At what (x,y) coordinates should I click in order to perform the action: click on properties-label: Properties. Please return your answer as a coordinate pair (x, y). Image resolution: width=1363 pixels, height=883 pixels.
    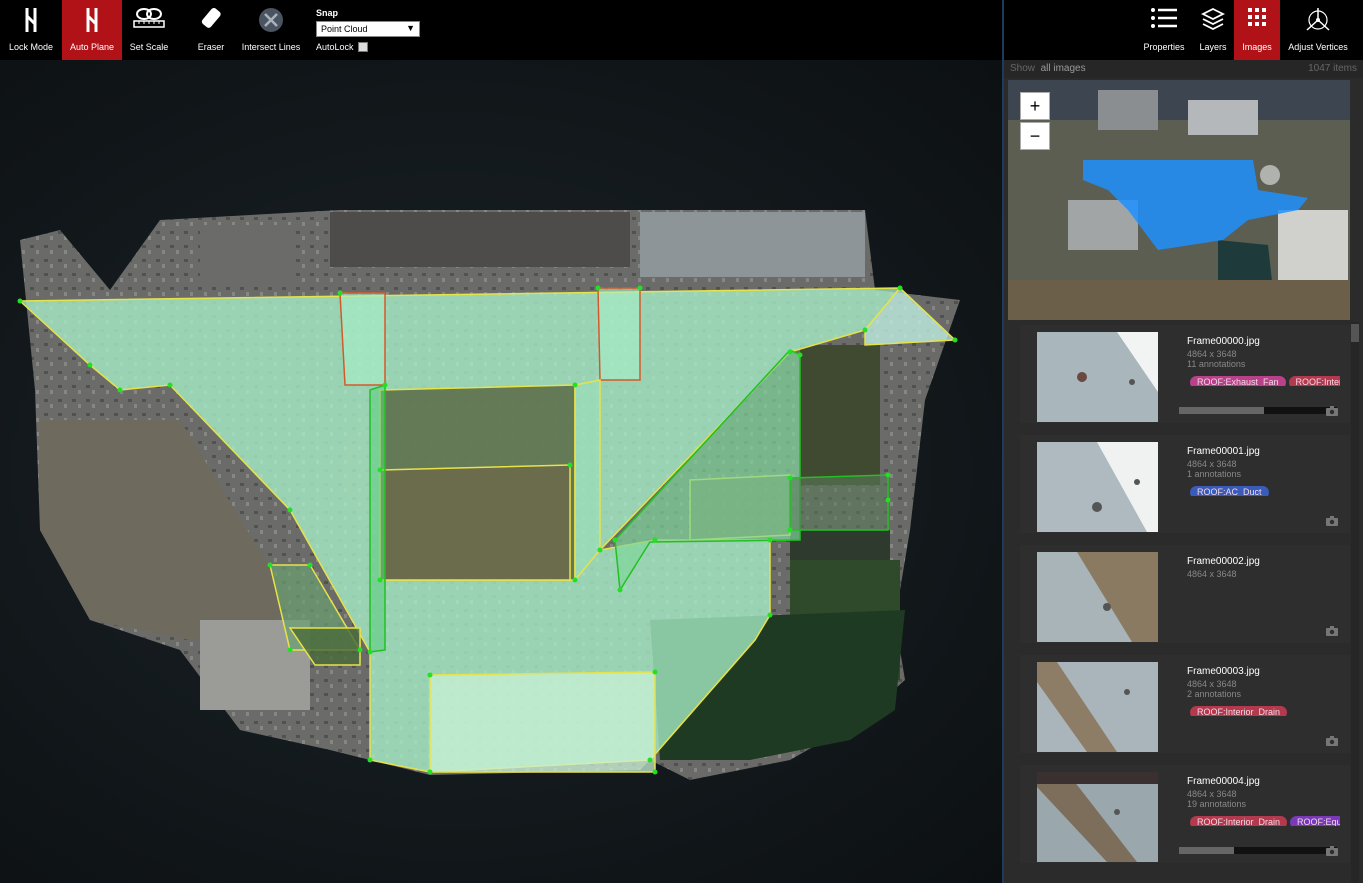
    Looking at the image, I should click on (1164, 47).